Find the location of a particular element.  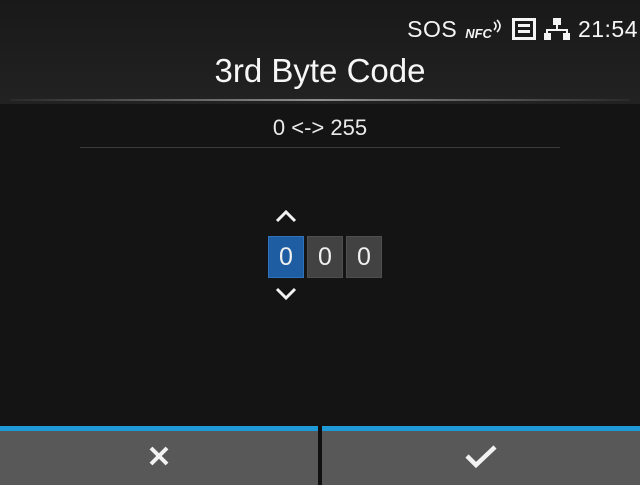

confirm-button is located at coordinates (481, 455).